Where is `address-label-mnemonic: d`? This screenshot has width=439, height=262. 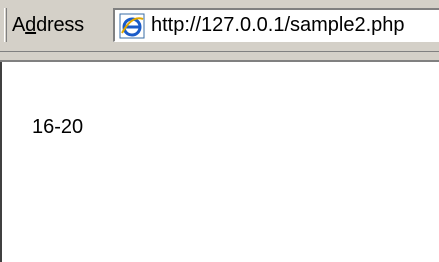 address-label-mnemonic: d is located at coordinates (31, 25).